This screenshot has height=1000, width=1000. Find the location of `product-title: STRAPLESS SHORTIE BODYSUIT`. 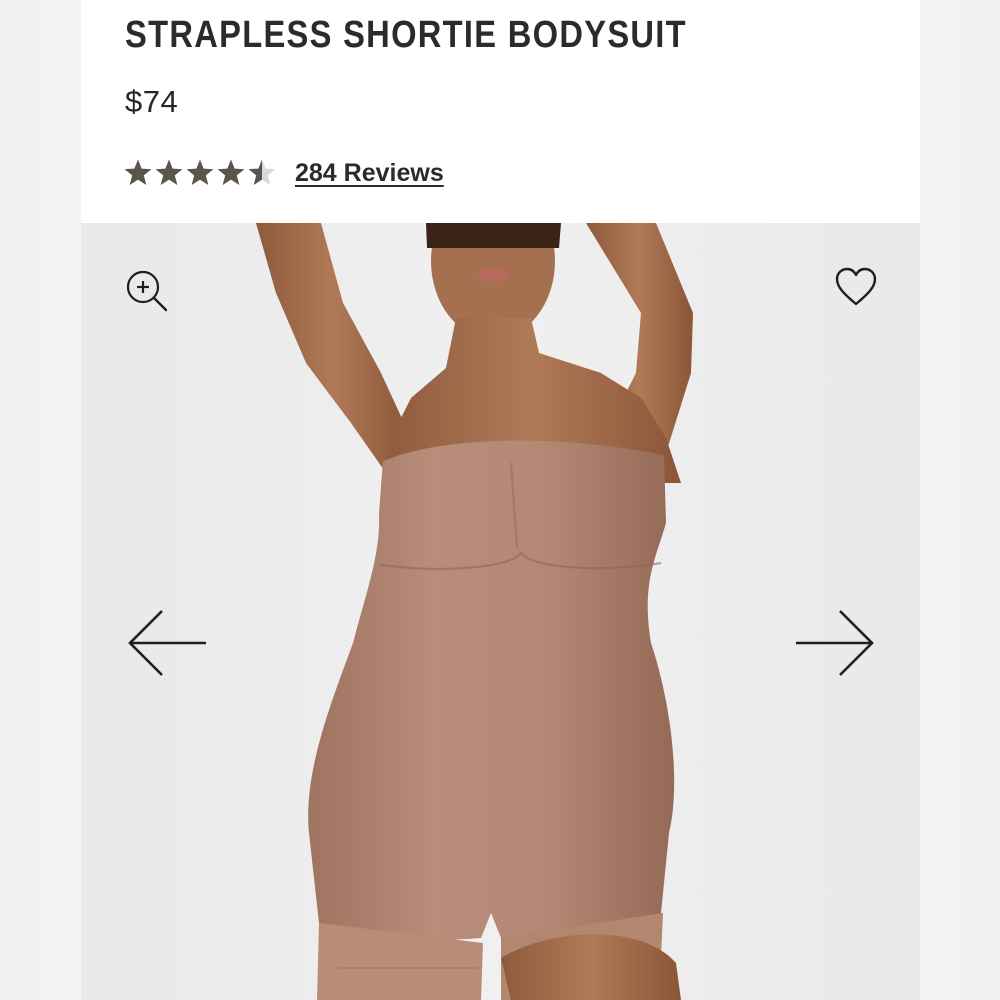

product-title: STRAPLESS SHORTIE BODYSUIT is located at coordinates (406, 35).